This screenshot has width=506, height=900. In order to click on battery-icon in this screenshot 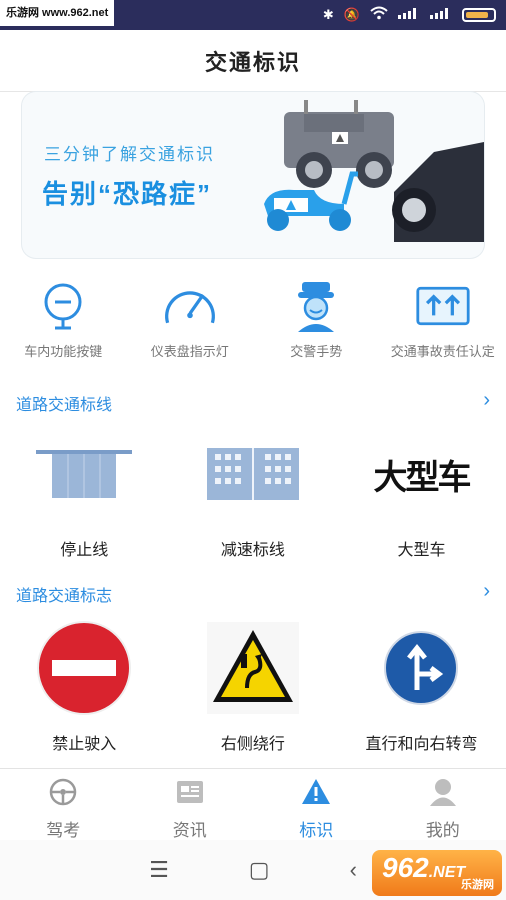, I will do `click(479, 14)`.